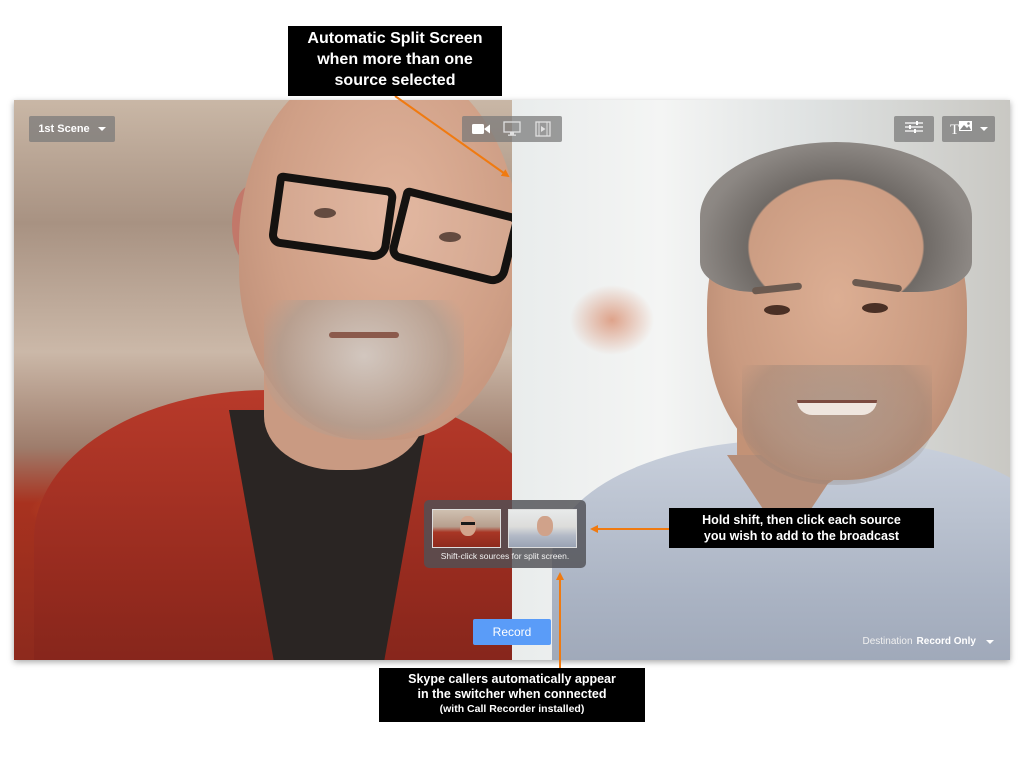 This screenshot has height=768, width=1024. I want to click on overlay-menu-button: T, so click(968, 129).